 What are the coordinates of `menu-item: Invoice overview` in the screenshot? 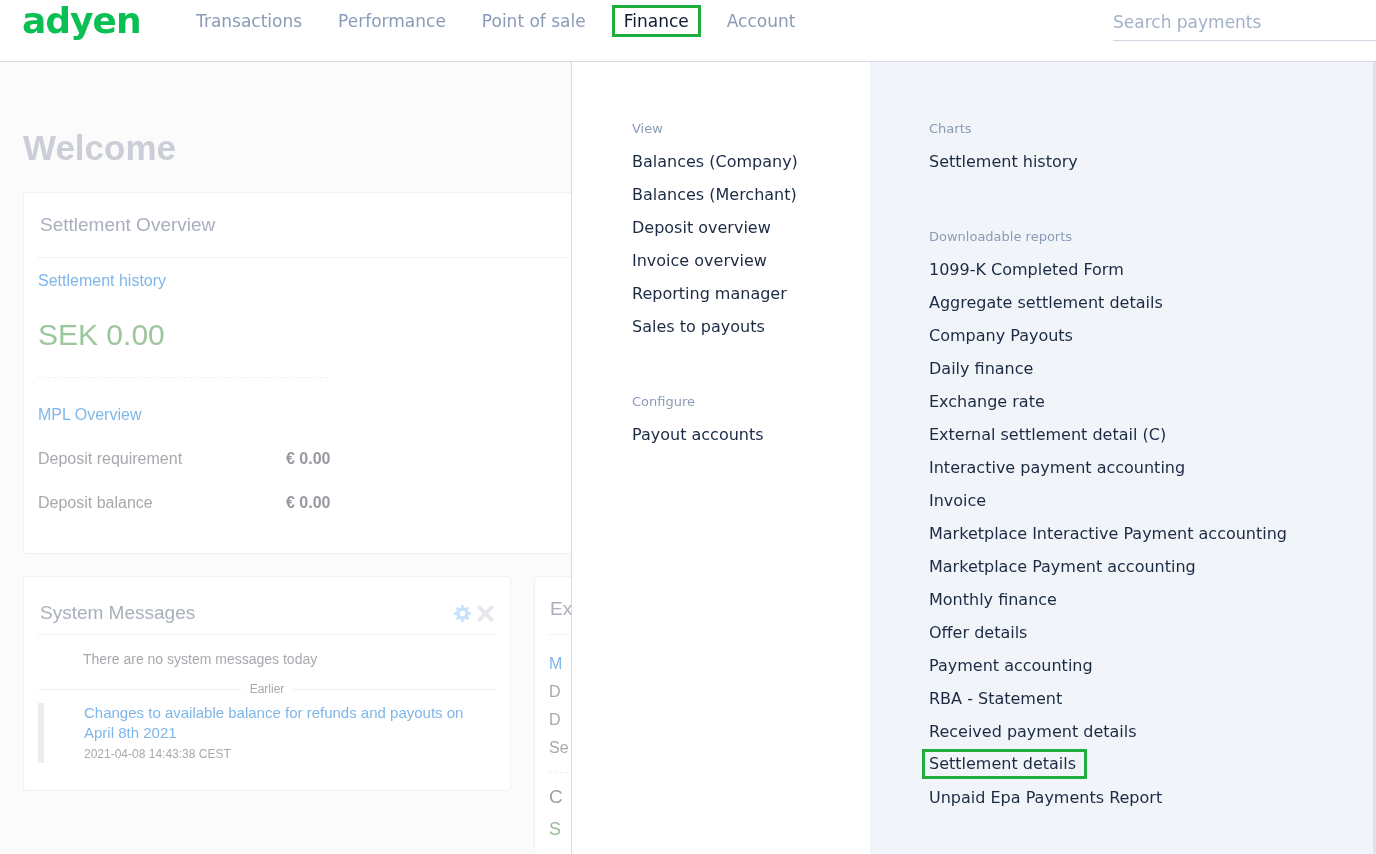 It's located at (699, 260).